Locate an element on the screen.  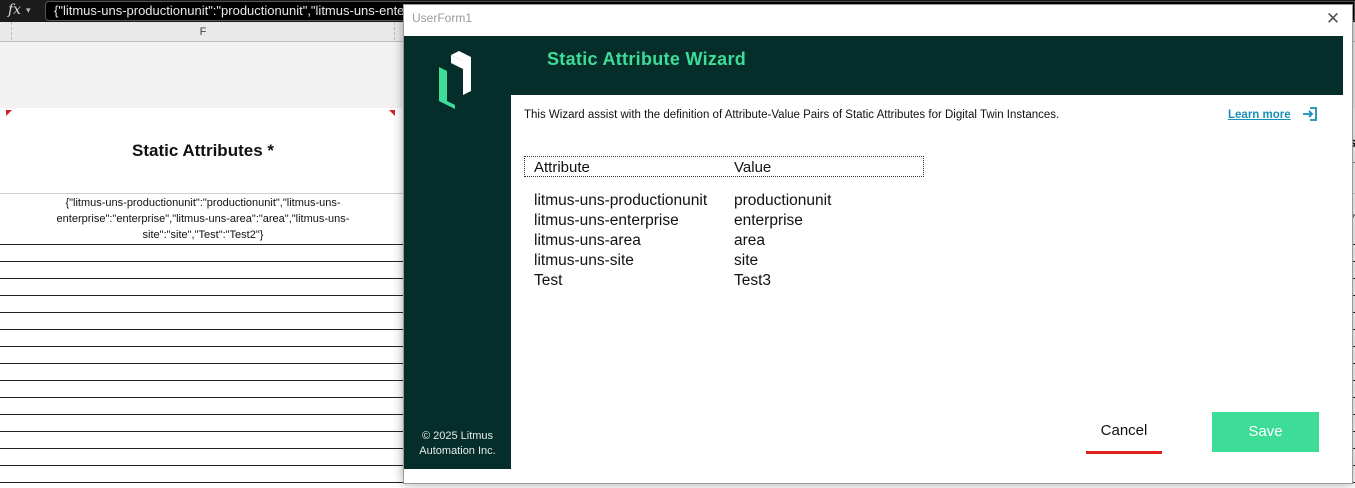
value-cell: Test3 is located at coordinates (753, 280).